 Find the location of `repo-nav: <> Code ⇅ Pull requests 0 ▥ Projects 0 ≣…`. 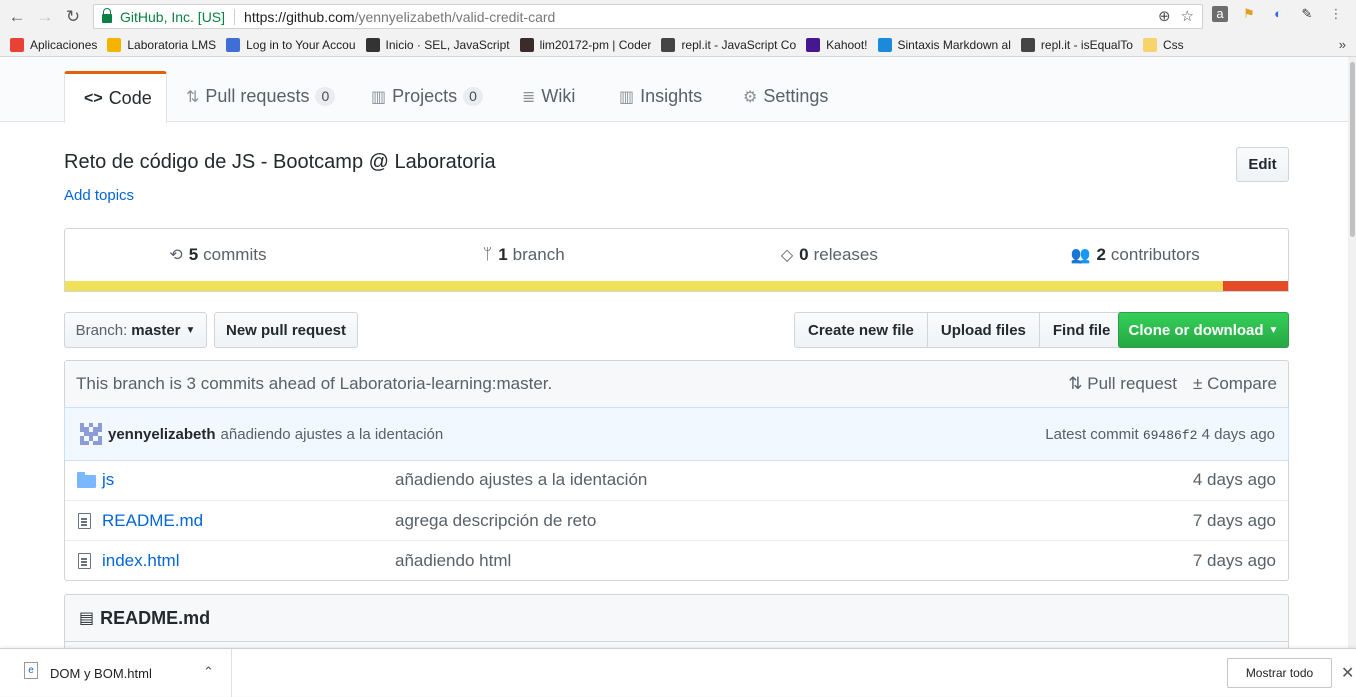

repo-nav: <> Code ⇅ Pull requests 0 ▥ Projects 0 ≣… is located at coordinates (678, 90).